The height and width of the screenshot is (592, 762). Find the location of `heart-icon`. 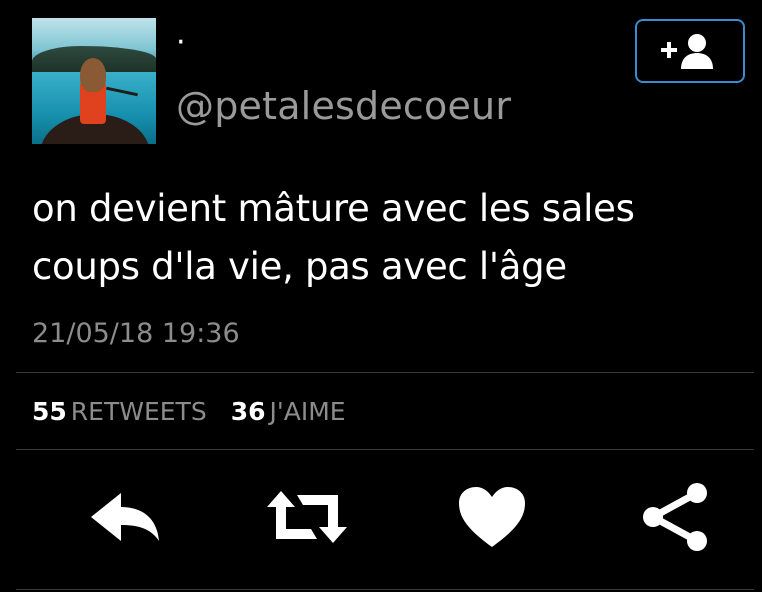

heart-icon is located at coordinates (492, 517).